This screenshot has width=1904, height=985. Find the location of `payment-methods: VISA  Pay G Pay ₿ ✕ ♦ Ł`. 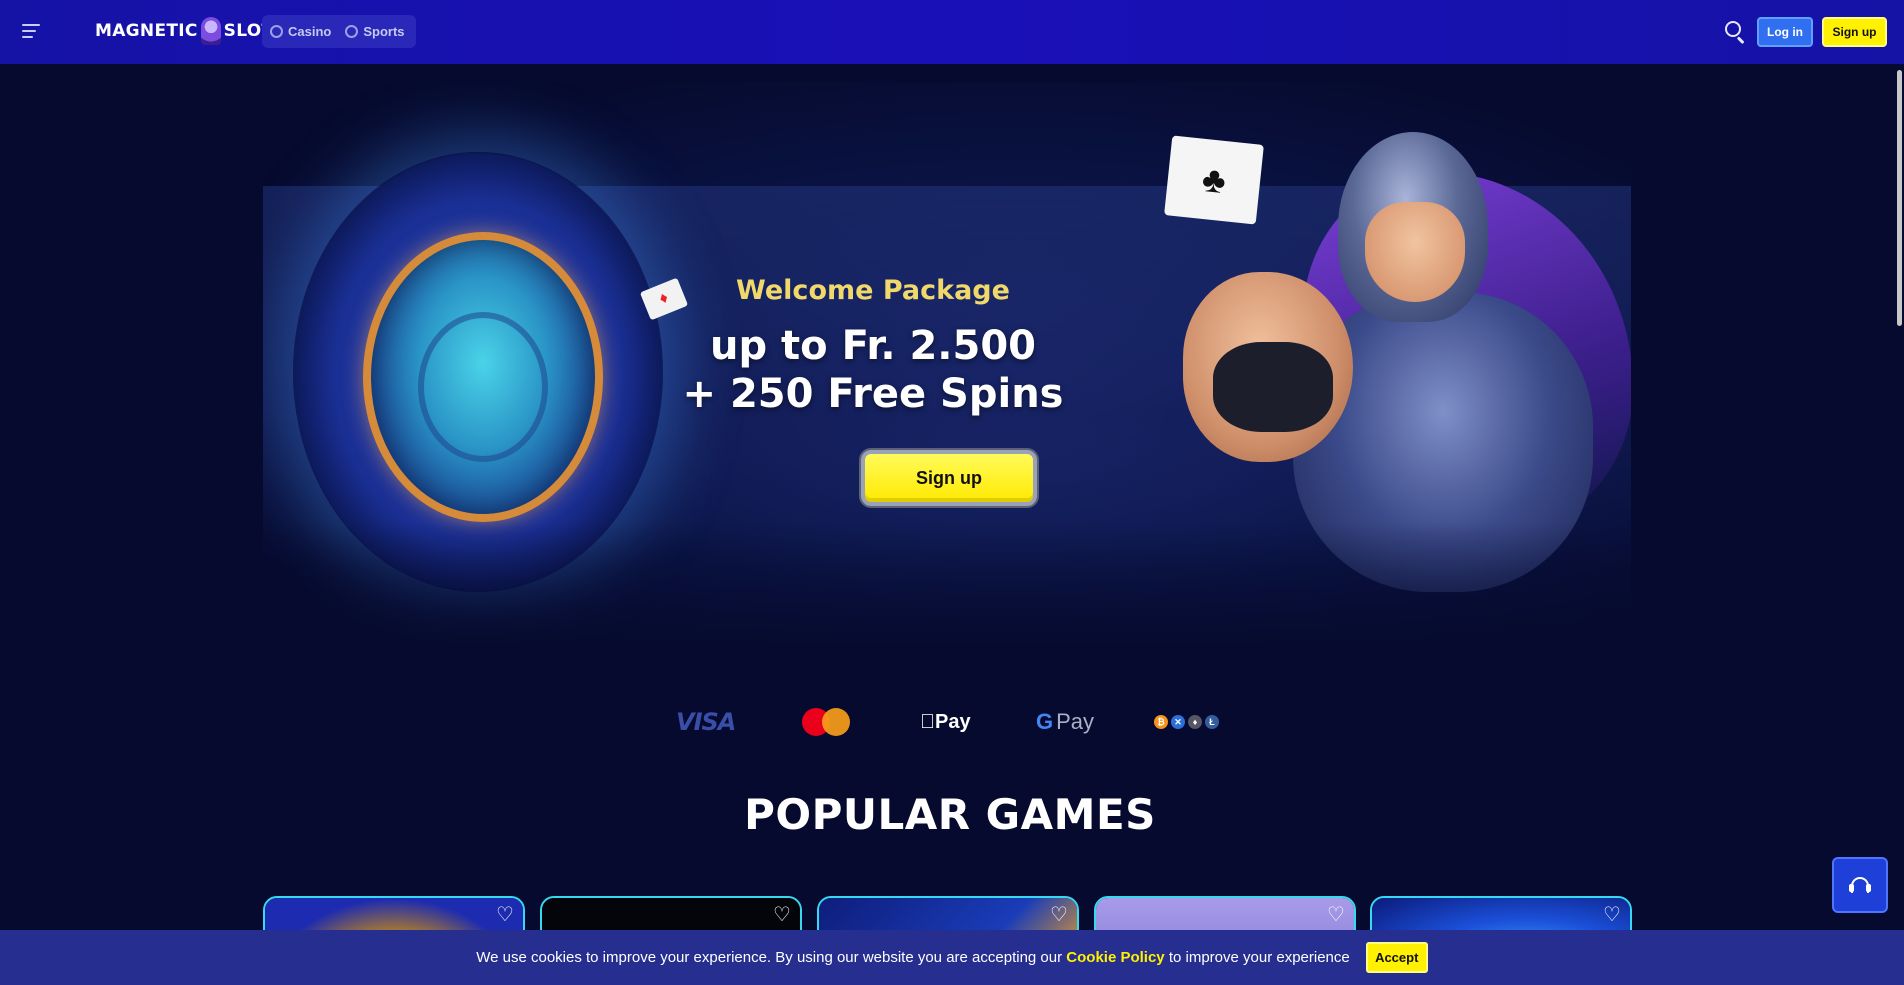

payment-methods: VISA  Pay G Pay ₿ ✕ ♦ Ł is located at coordinates (950, 722).